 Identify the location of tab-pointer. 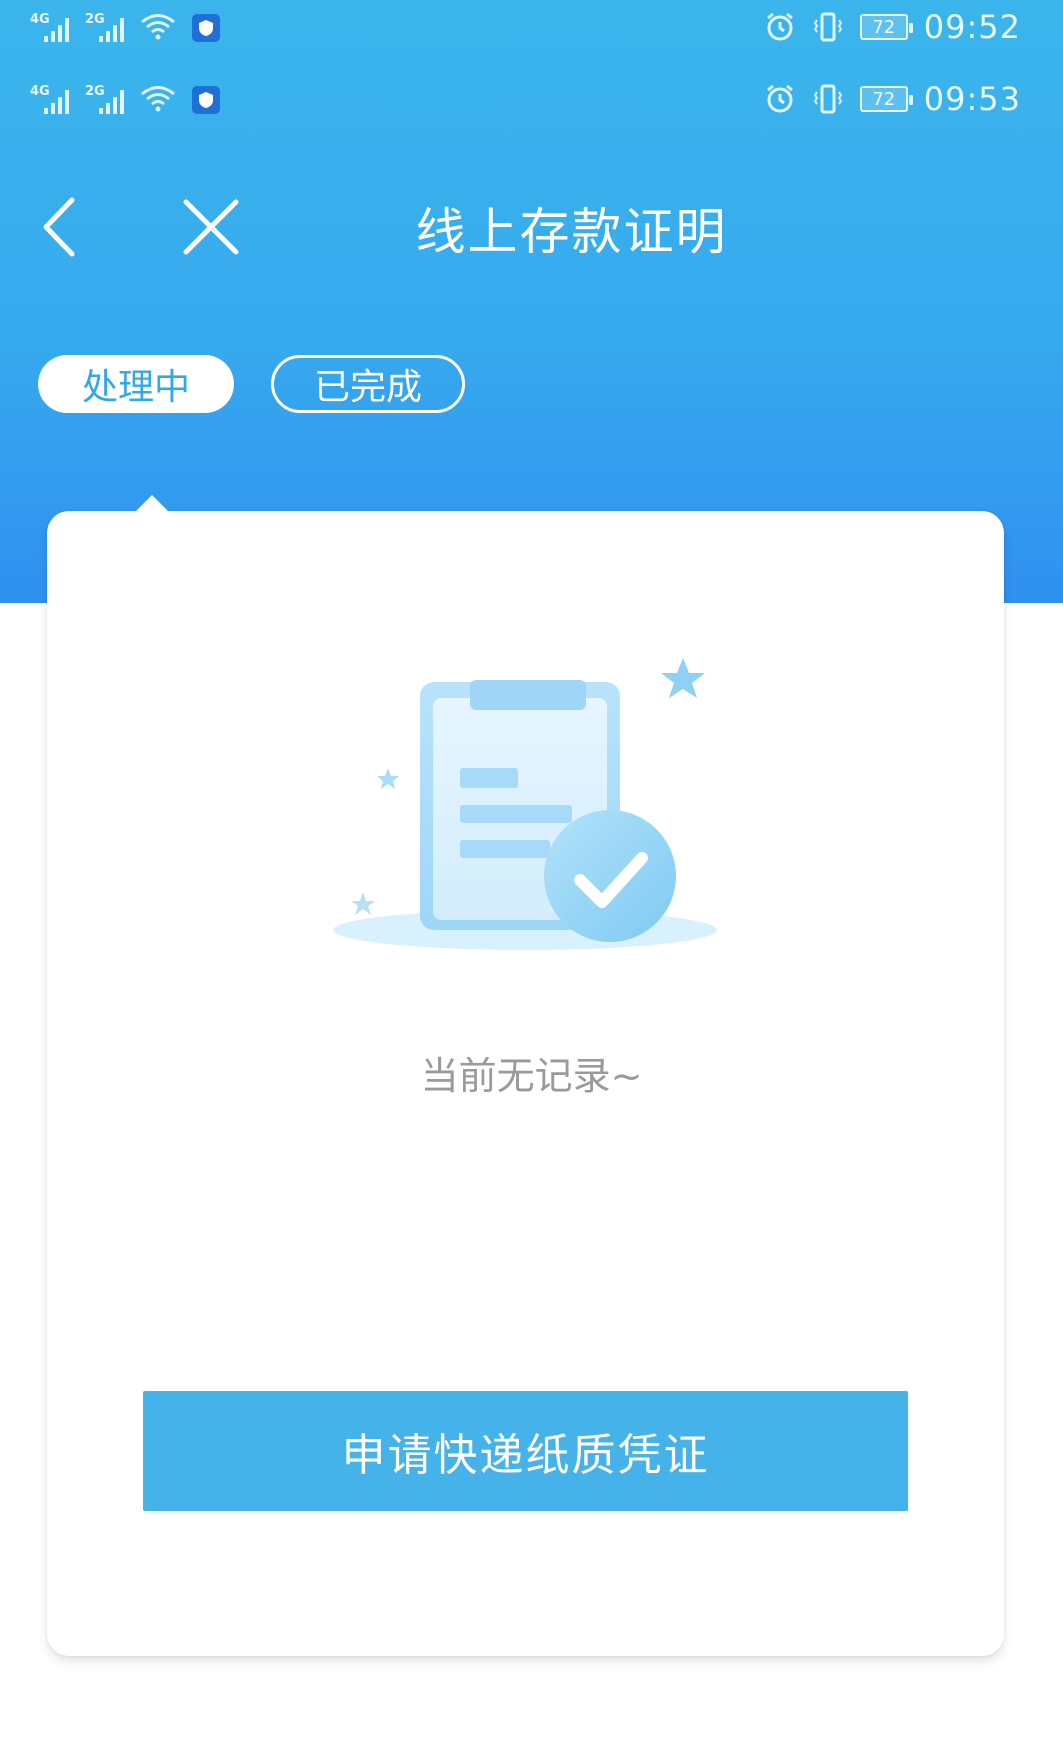
(152, 504).